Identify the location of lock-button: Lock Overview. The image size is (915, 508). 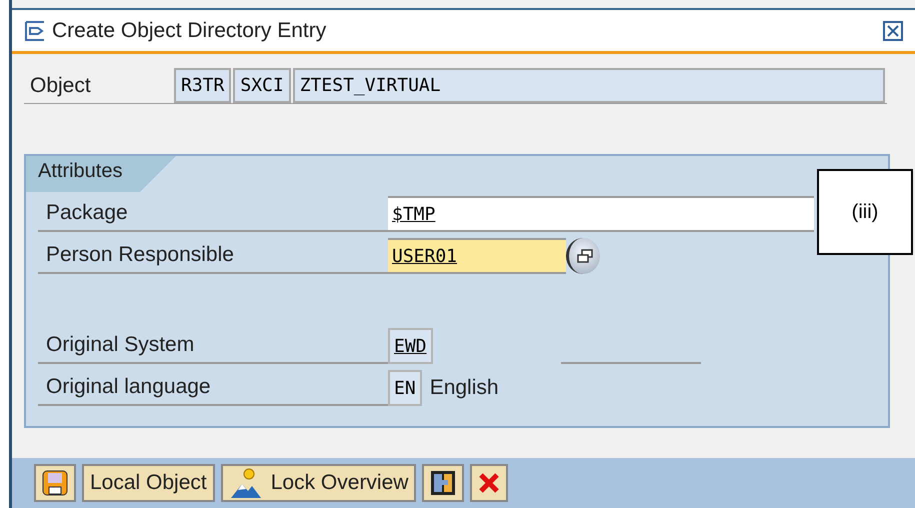
(318, 483).